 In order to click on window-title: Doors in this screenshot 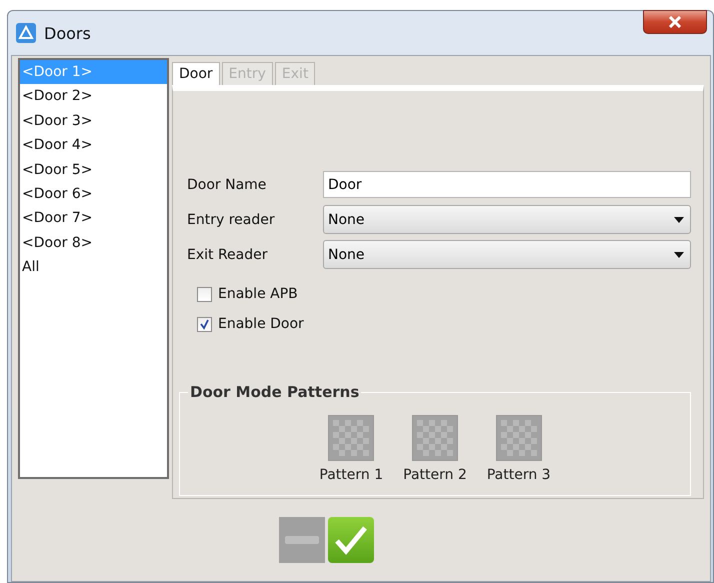, I will do `click(67, 33)`.